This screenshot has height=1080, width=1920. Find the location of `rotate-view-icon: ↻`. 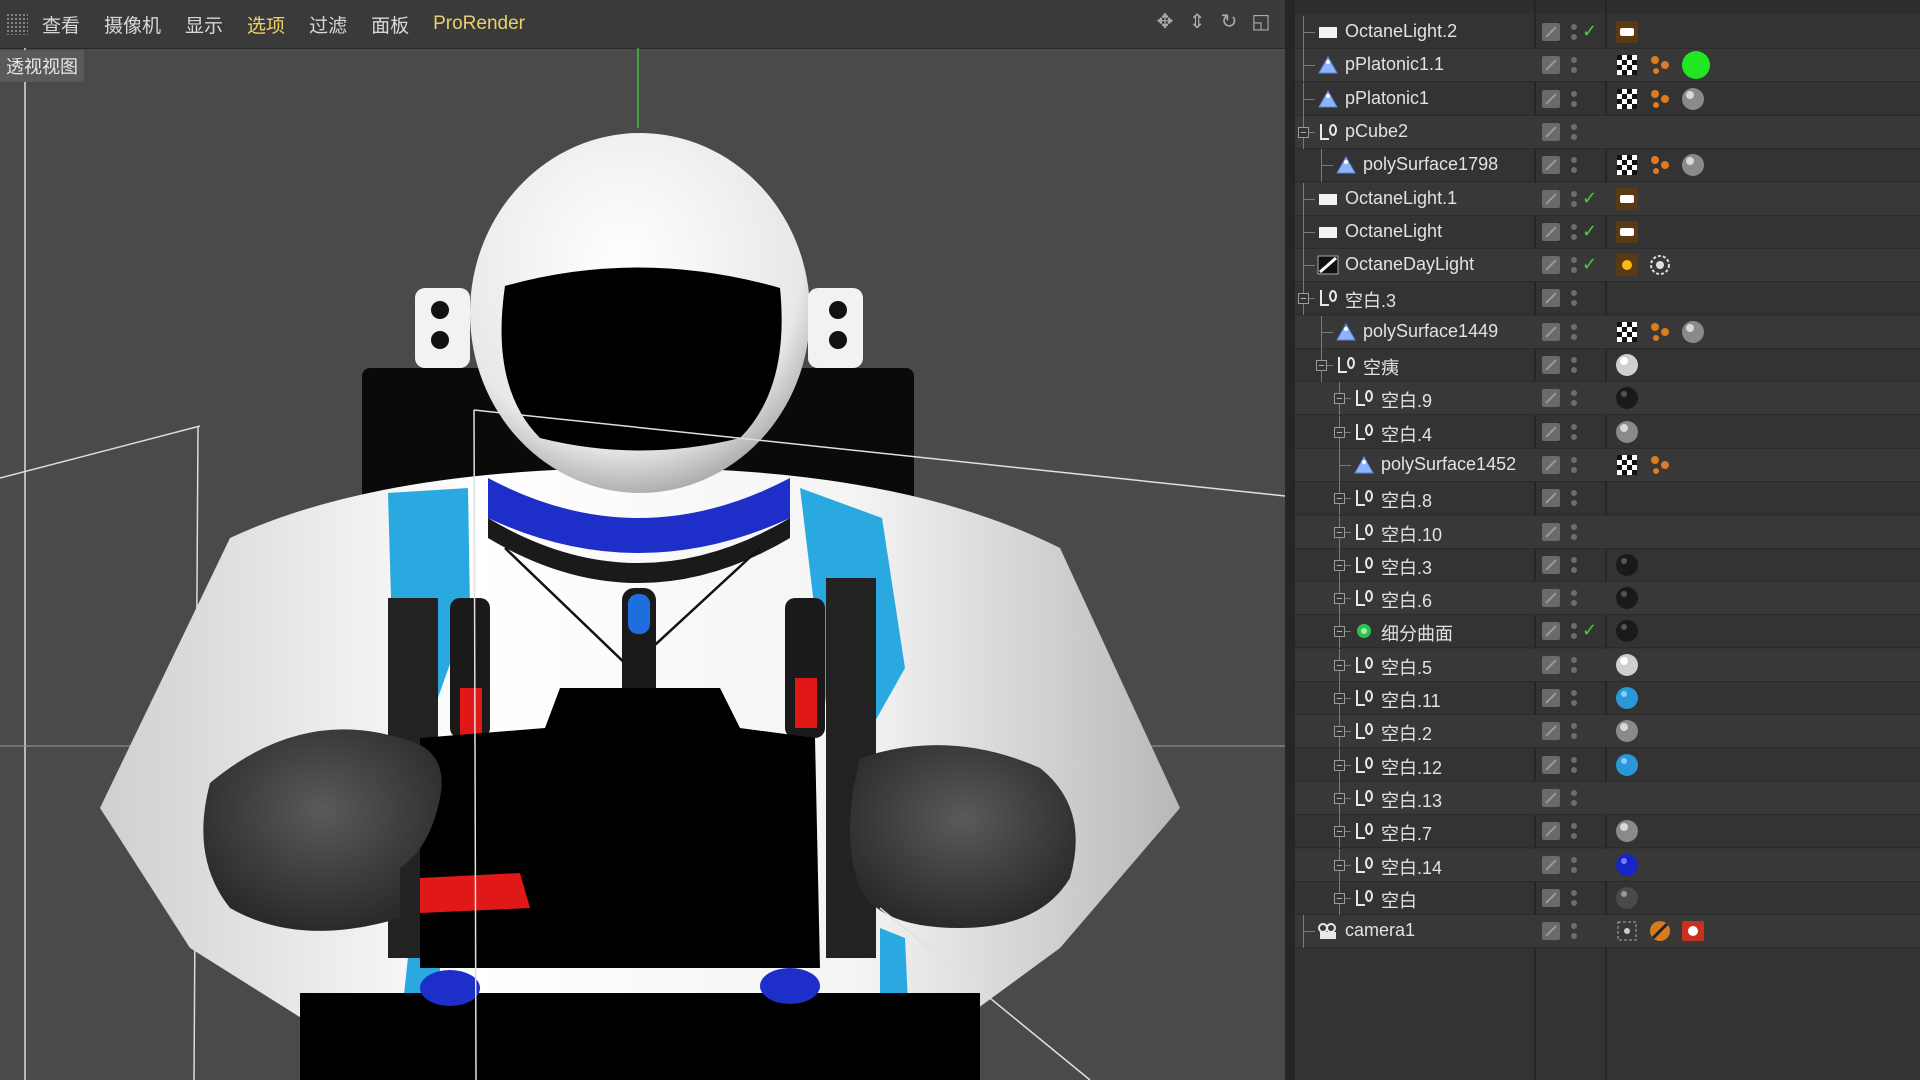

rotate-view-icon: ↻ is located at coordinates (1229, 22).